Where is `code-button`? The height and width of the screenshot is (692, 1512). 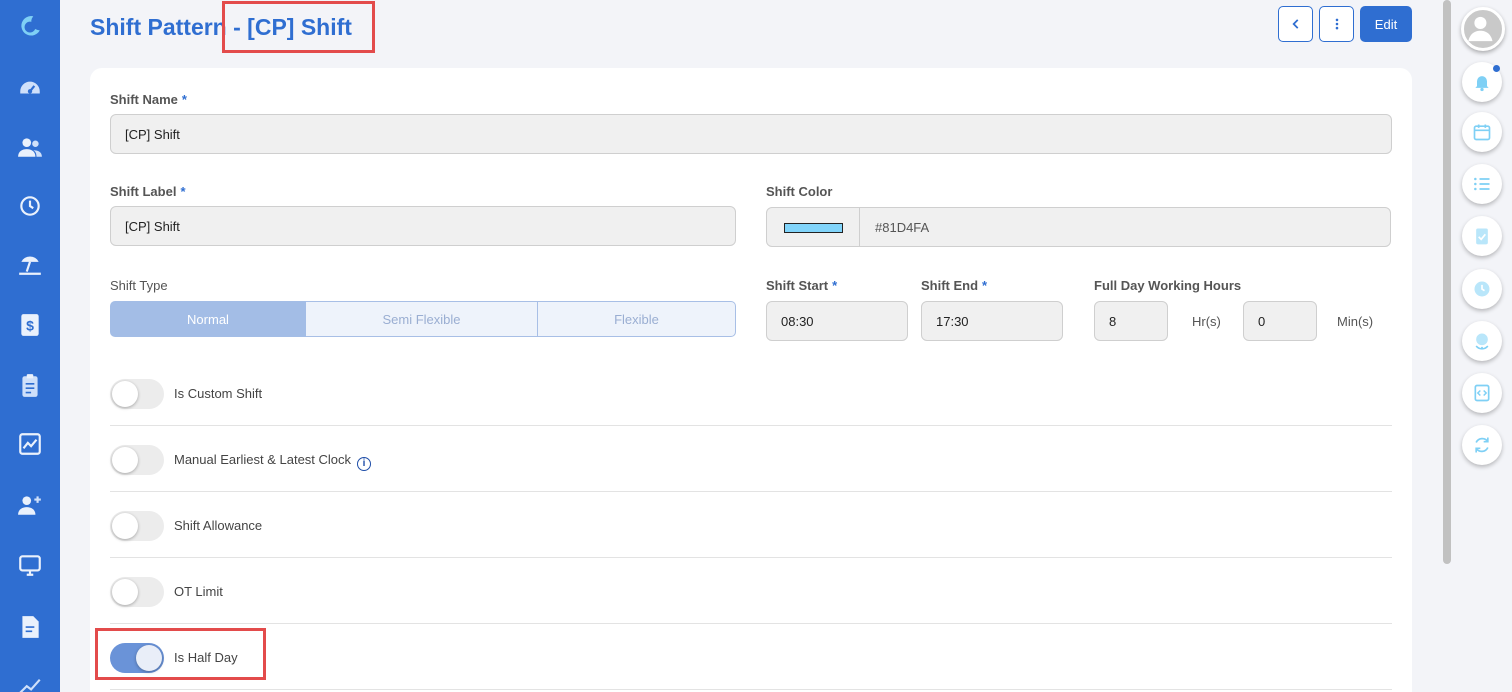 code-button is located at coordinates (1482, 393).